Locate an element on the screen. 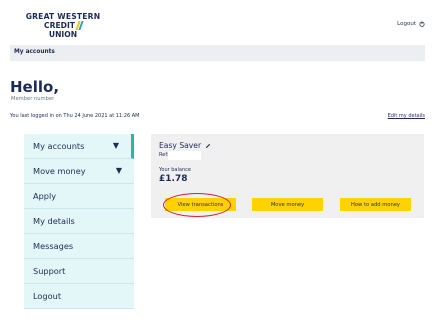 Image resolution: width=437 pixels, height=328 pixels. account-name: Easy Saver is located at coordinates (185, 145).